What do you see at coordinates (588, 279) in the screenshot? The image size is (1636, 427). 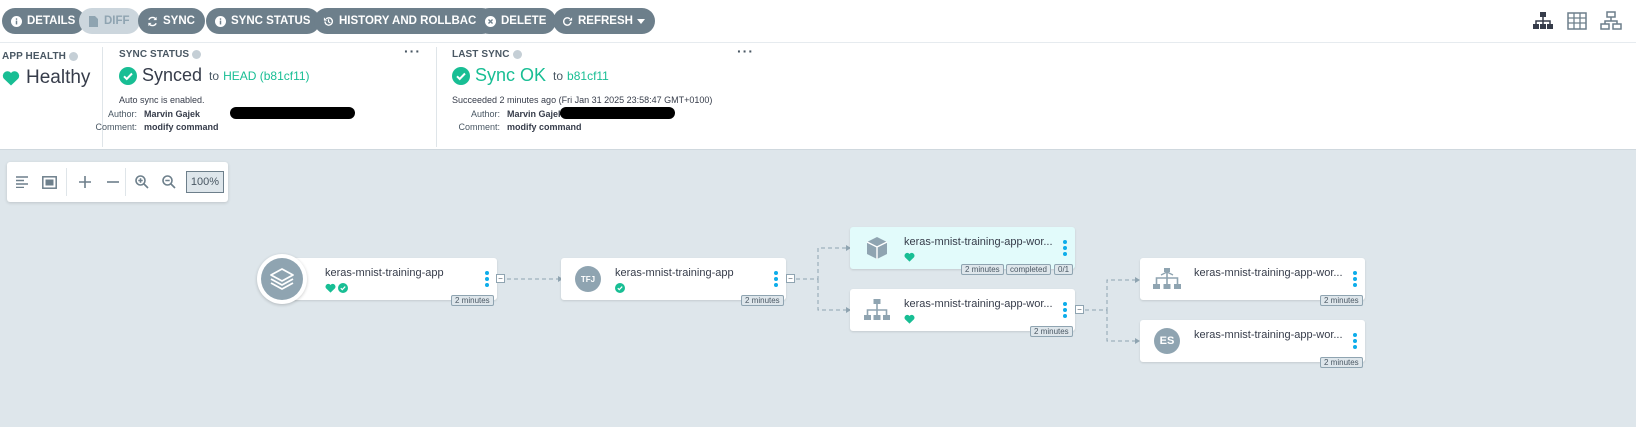 I see `tfjob-icon: TFJ` at bounding box center [588, 279].